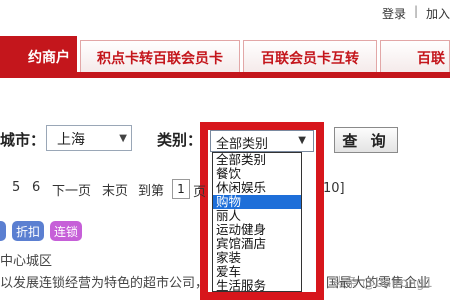 Image resolution: width=450 pixels, height=300 pixels. Describe the element at coordinates (257, 174) in the screenshot. I see `category-option: 餐饮` at that location.